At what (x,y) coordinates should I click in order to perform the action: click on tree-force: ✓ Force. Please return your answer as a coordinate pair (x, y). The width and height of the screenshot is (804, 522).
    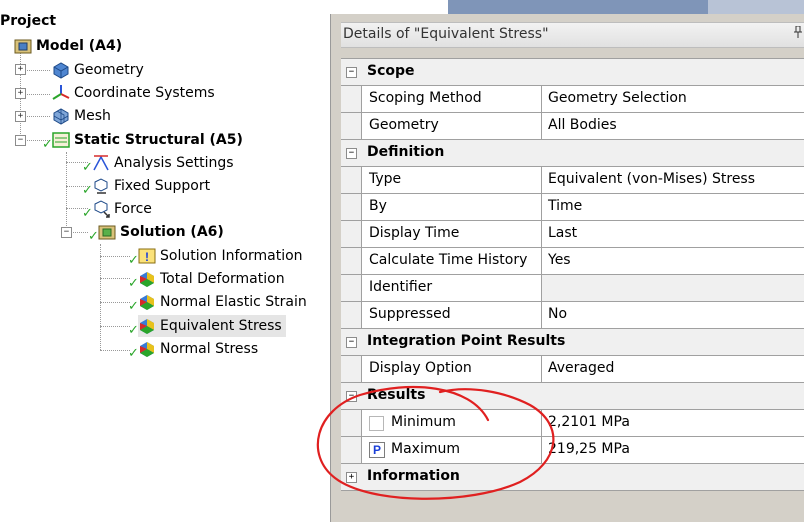
    Looking at the image, I should click on (117, 209).